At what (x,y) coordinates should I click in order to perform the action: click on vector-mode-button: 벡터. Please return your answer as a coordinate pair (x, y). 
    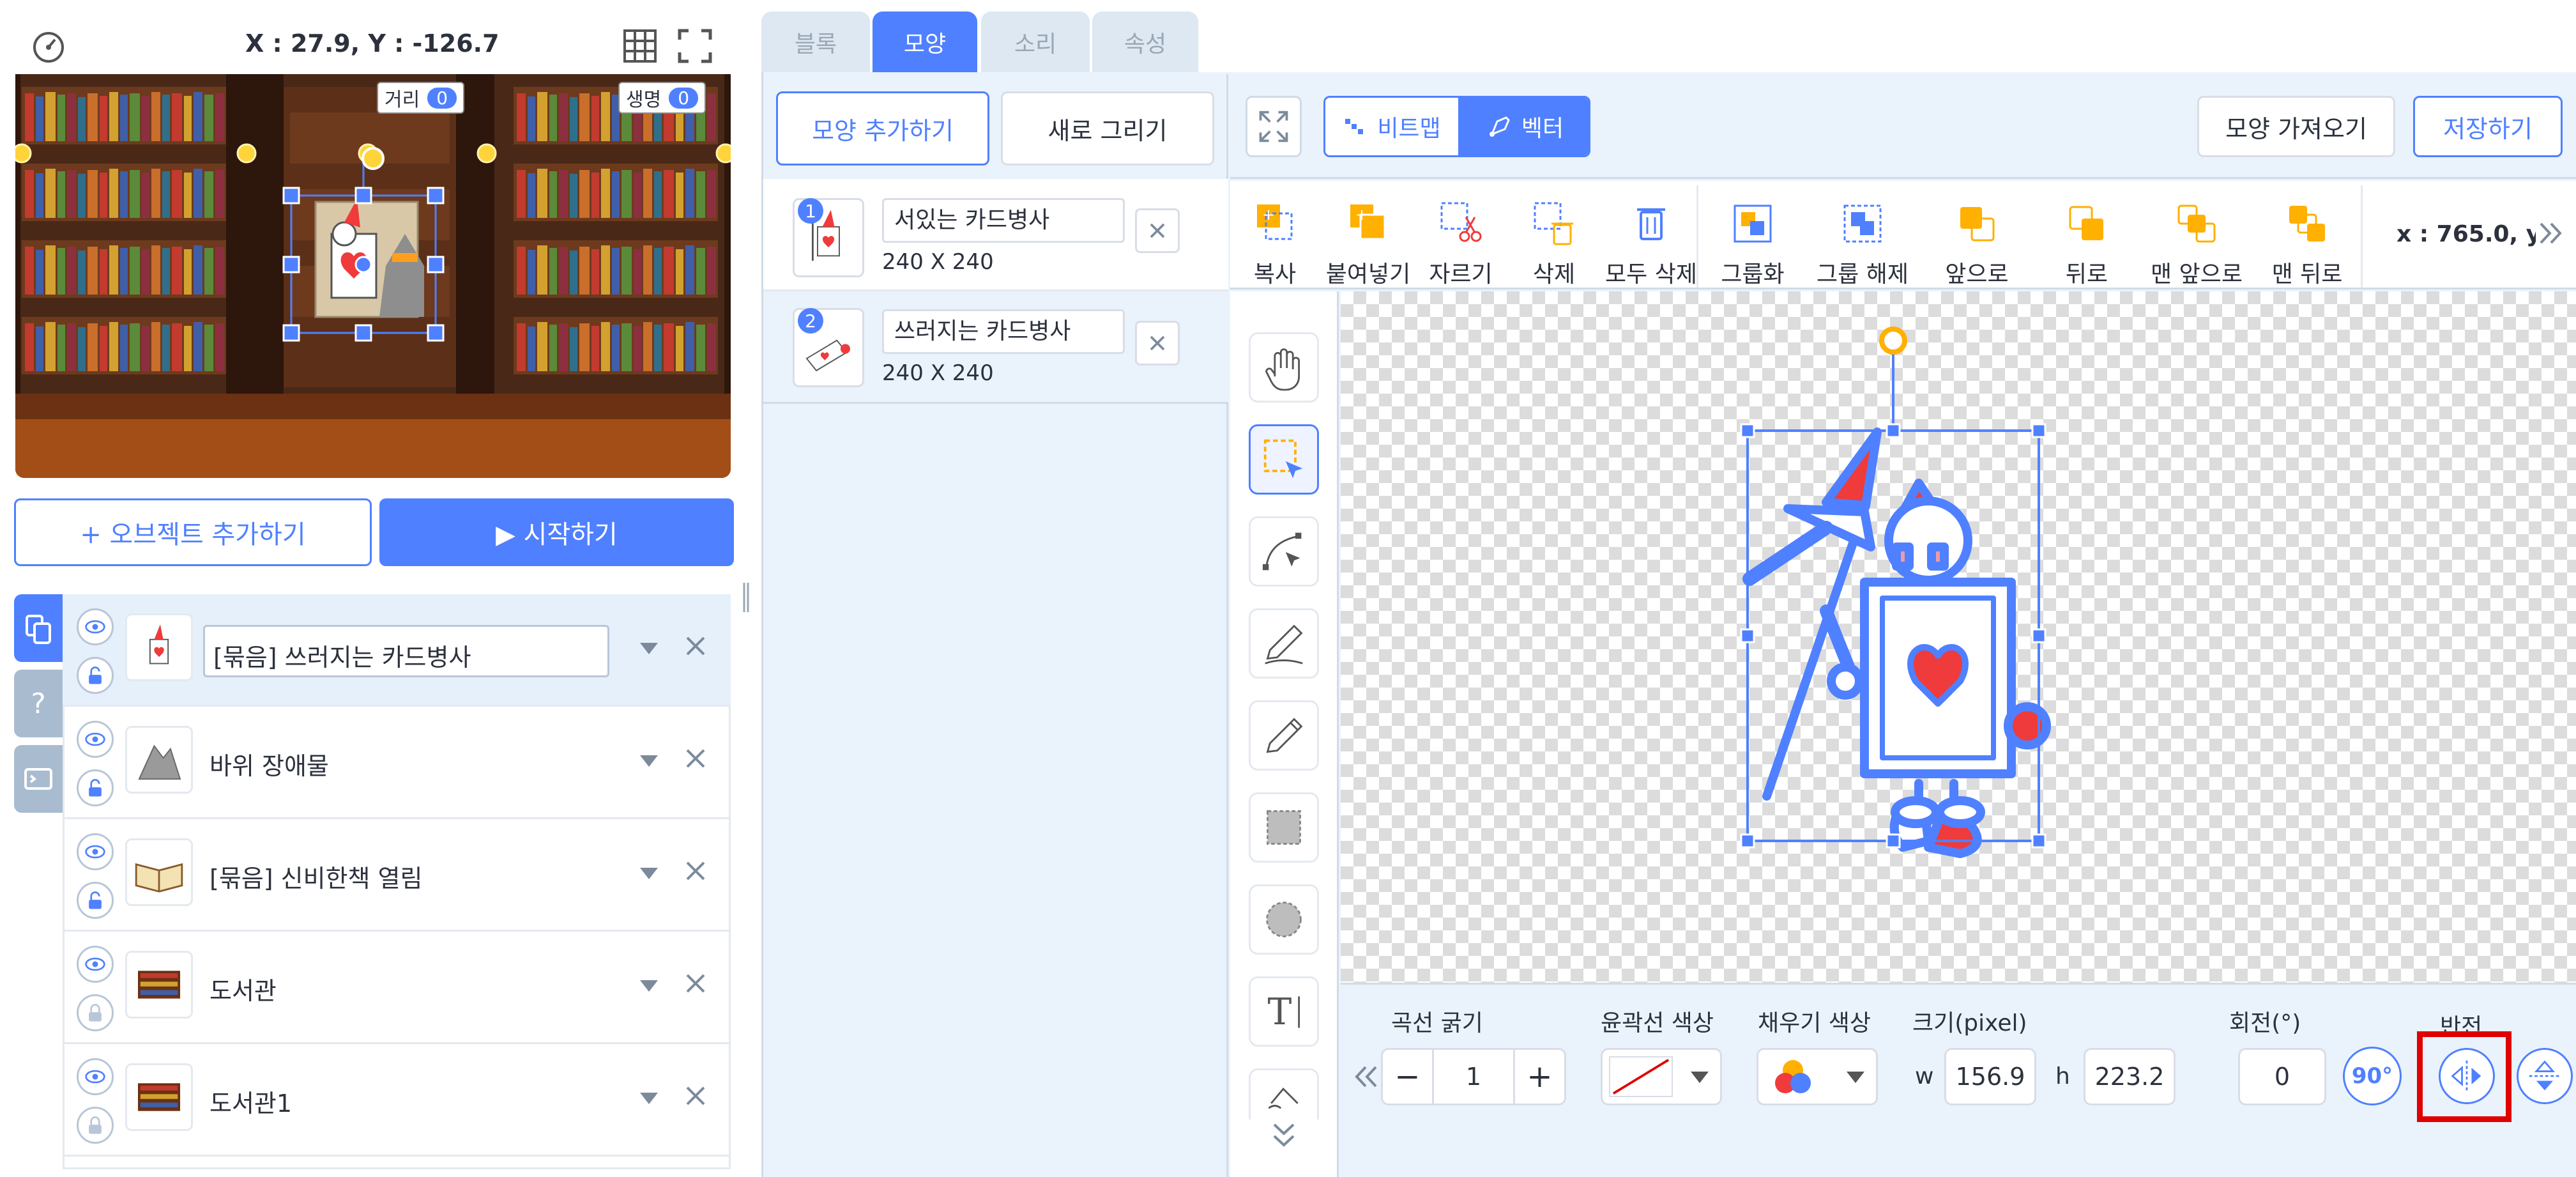
    Looking at the image, I should click on (1523, 126).